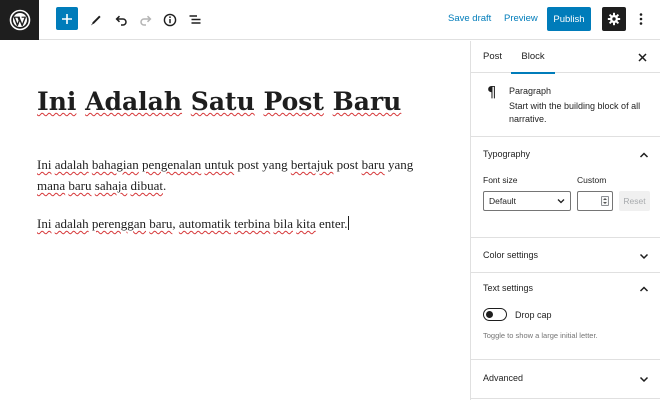  Describe the element at coordinates (565, 57) in the screenshot. I see `sidebar-tabs: Post Block` at that location.